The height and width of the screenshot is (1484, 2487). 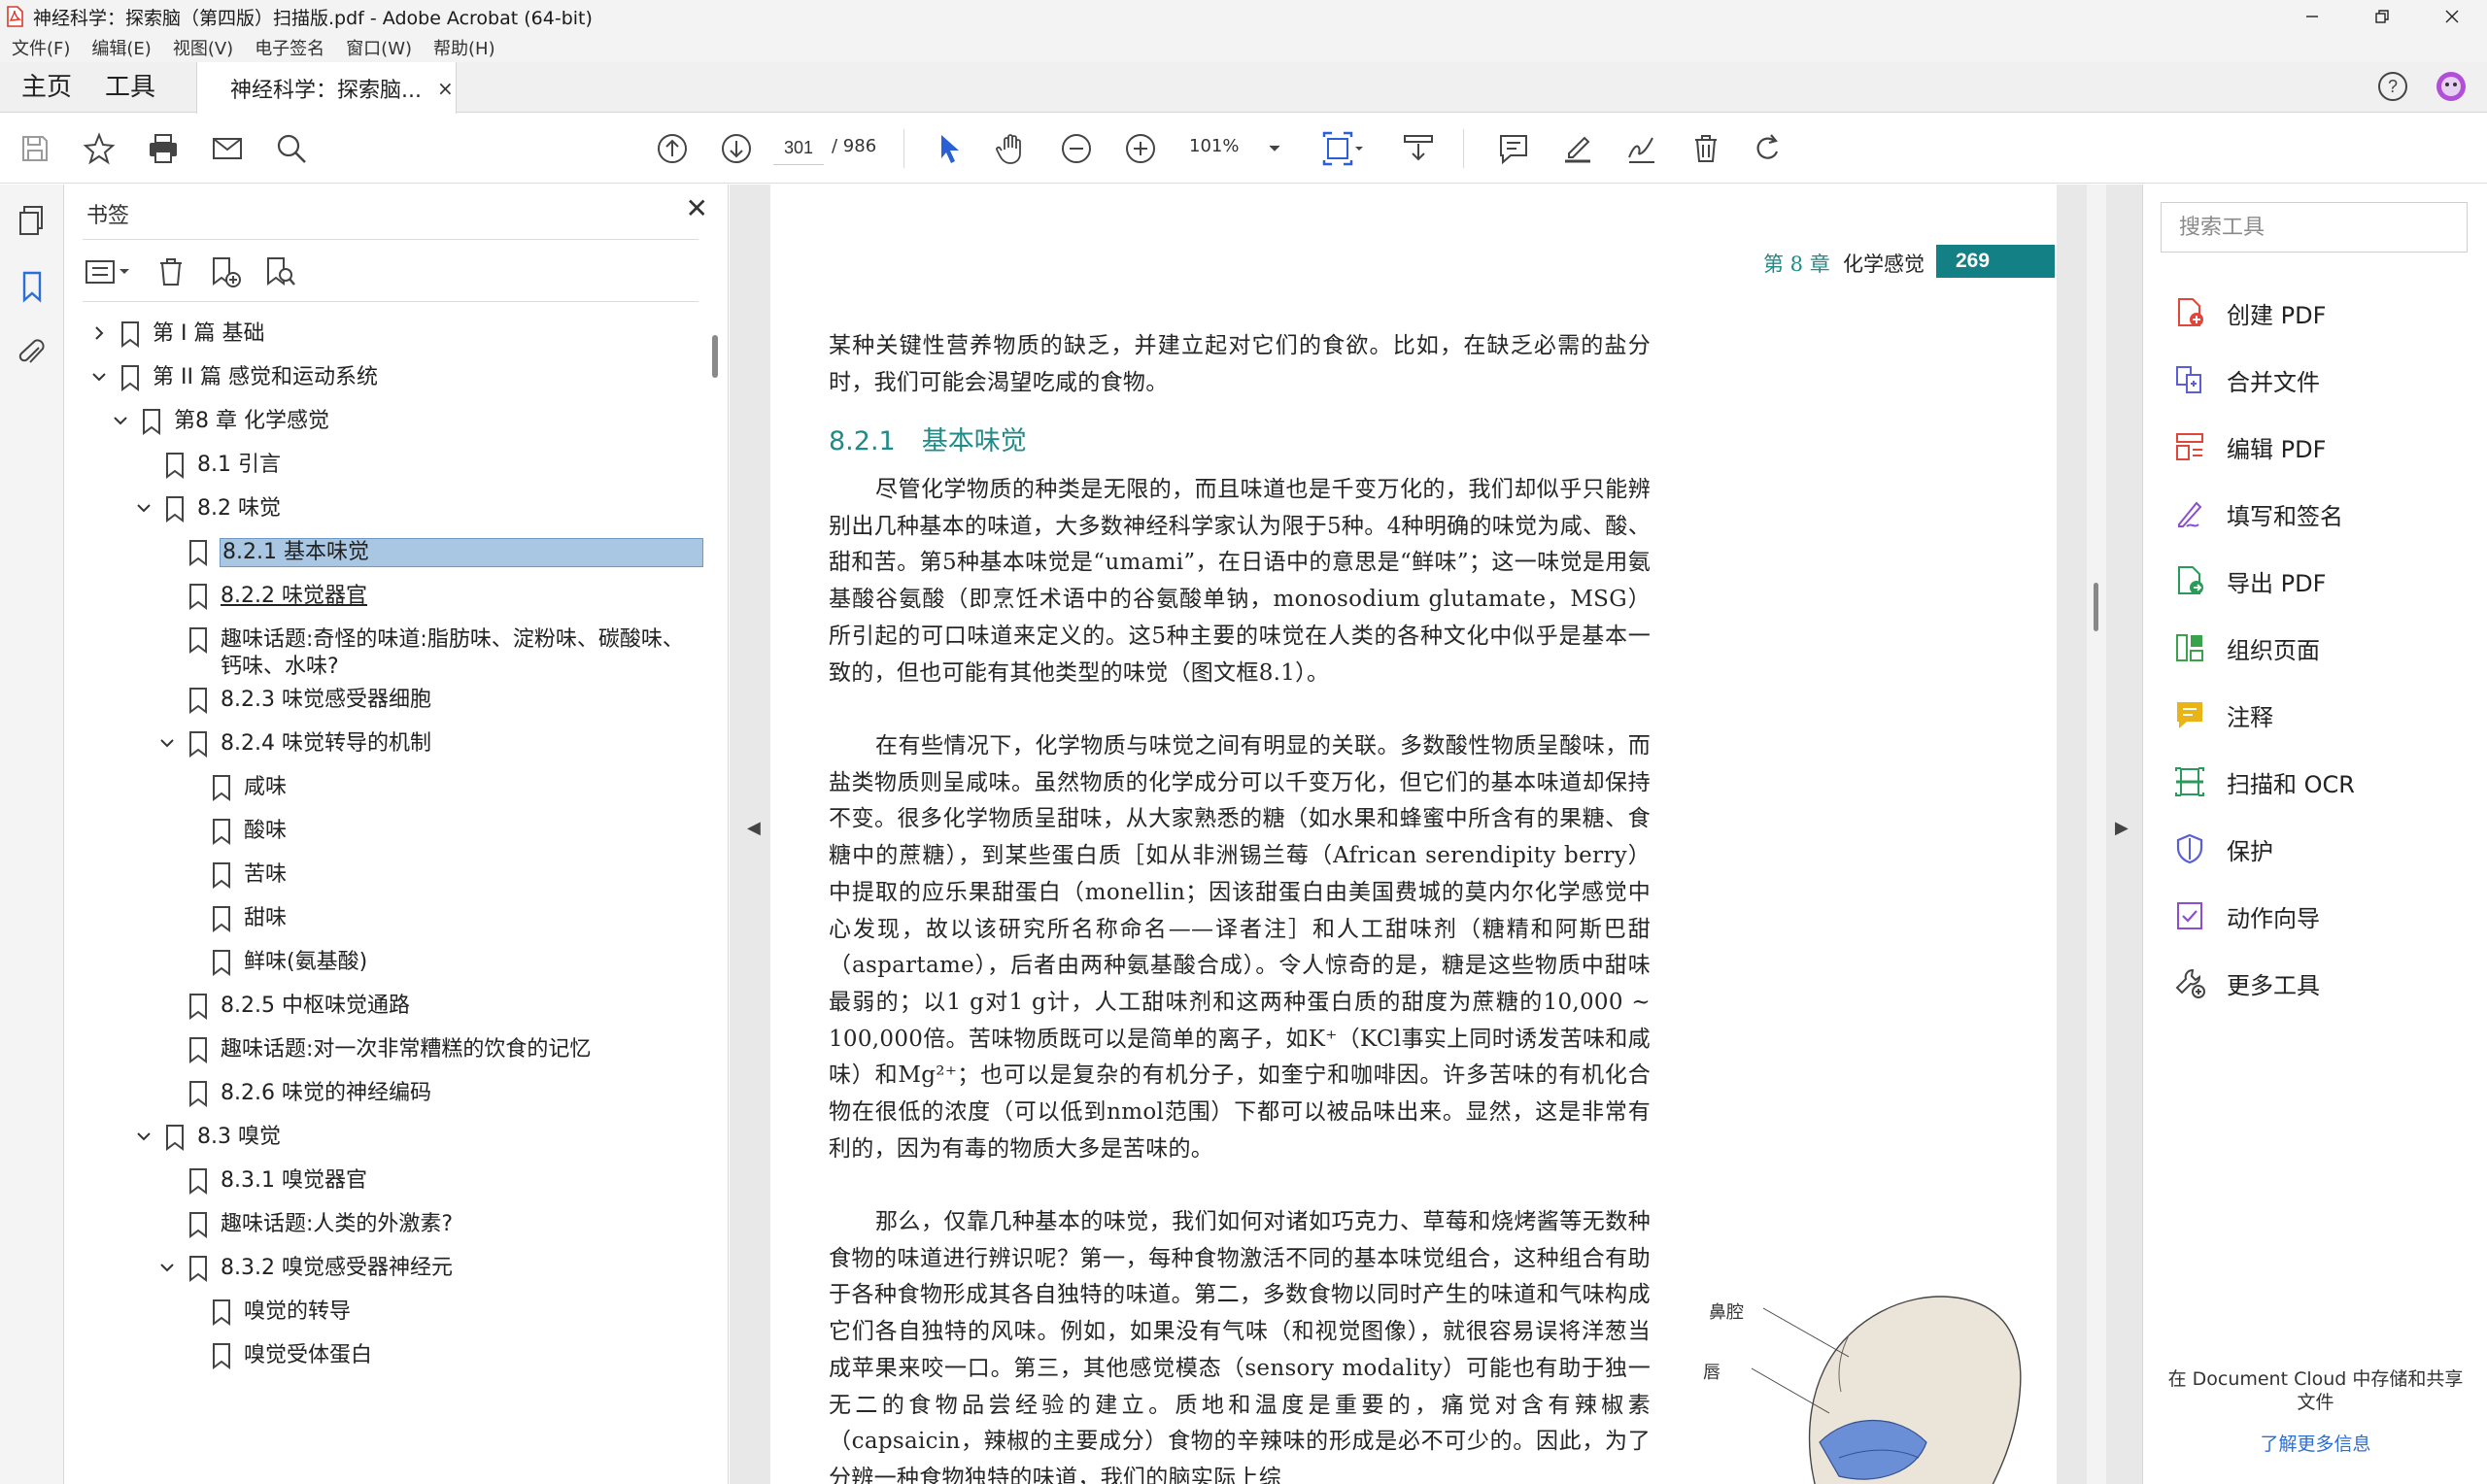 What do you see at coordinates (798, 148) in the screenshot?
I see `page-number-input` at bounding box center [798, 148].